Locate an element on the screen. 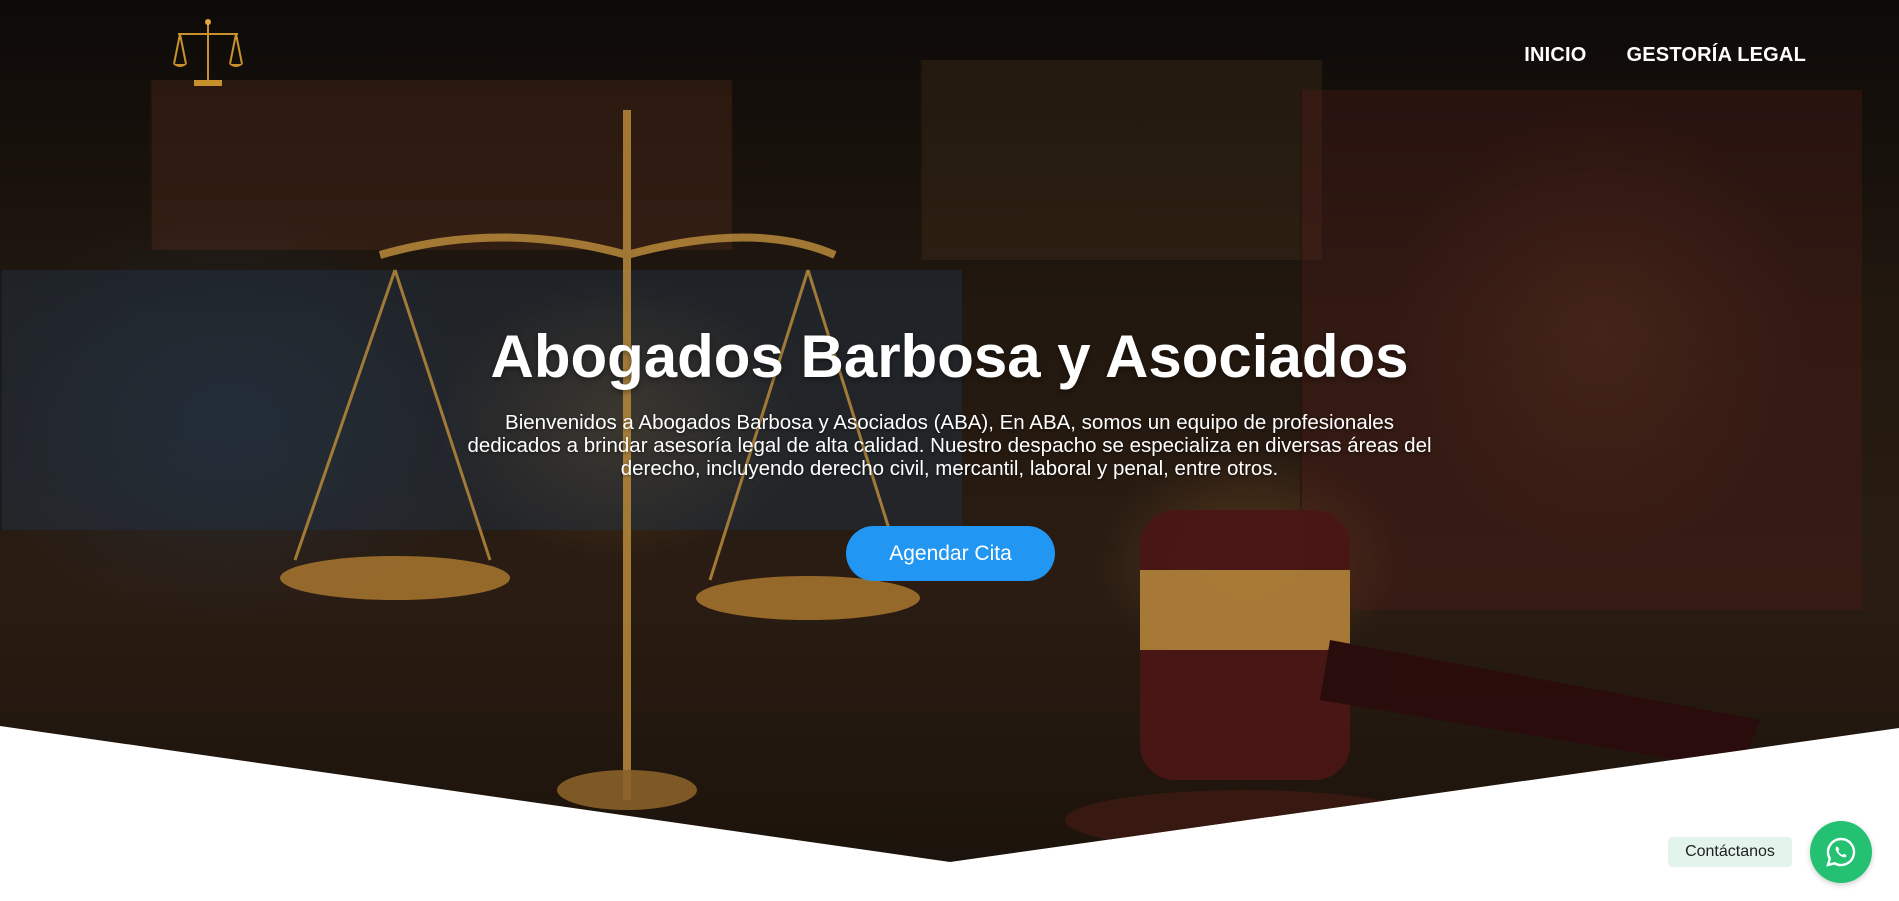  hero-title: Abogados Barbosa y Asociados is located at coordinates (949, 356).